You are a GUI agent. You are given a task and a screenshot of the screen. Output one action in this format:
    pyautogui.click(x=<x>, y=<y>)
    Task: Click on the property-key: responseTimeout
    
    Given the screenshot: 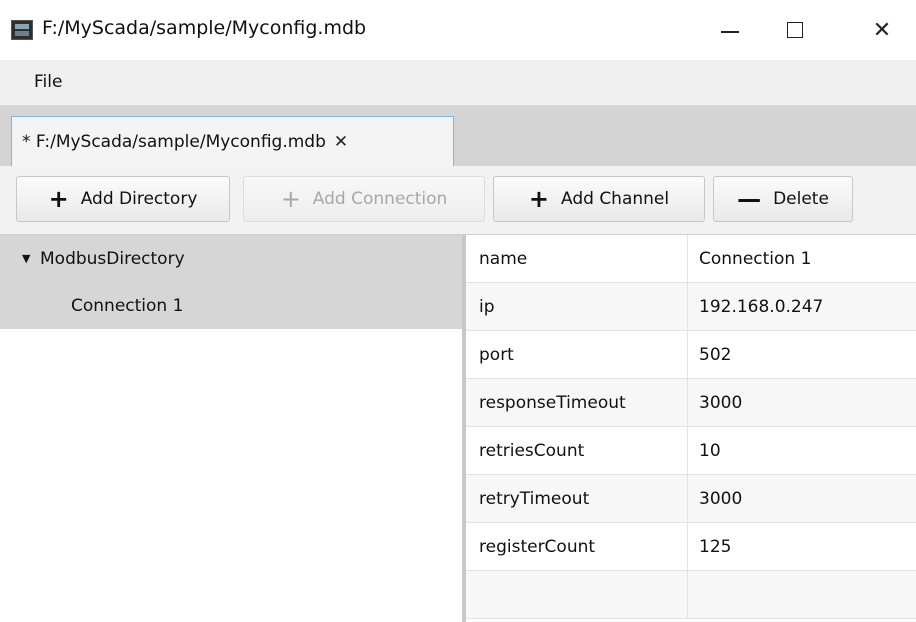 What is the action you would take?
    pyautogui.click(x=577, y=402)
    